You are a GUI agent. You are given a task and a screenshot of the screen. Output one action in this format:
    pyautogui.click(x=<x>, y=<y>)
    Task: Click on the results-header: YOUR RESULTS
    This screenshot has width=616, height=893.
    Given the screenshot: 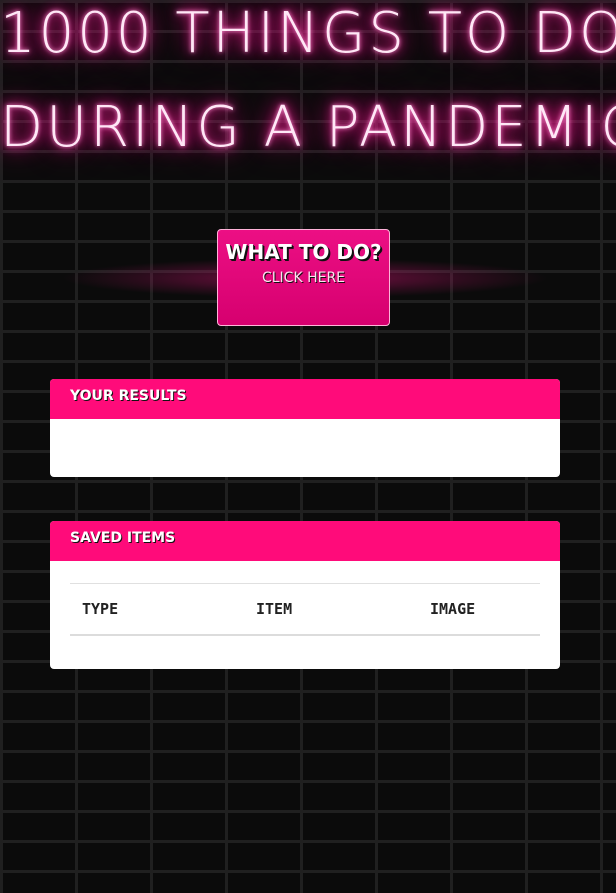 What is the action you would take?
    pyautogui.click(x=305, y=399)
    